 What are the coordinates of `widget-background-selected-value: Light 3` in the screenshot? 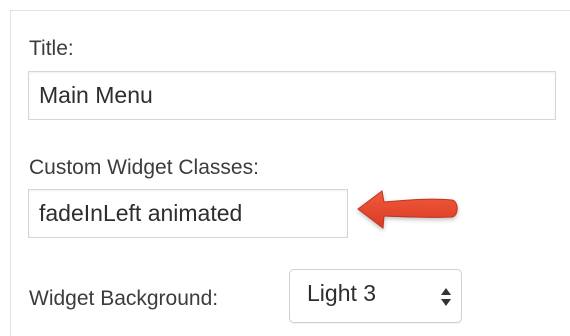 It's located at (342, 293).